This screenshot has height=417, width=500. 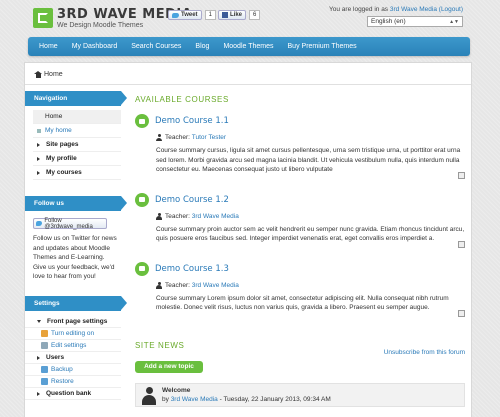 What do you see at coordinates (169, 366) in the screenshot?
I see `add-new-topic-button: Add a new topic` at bounding box center [169, 366].